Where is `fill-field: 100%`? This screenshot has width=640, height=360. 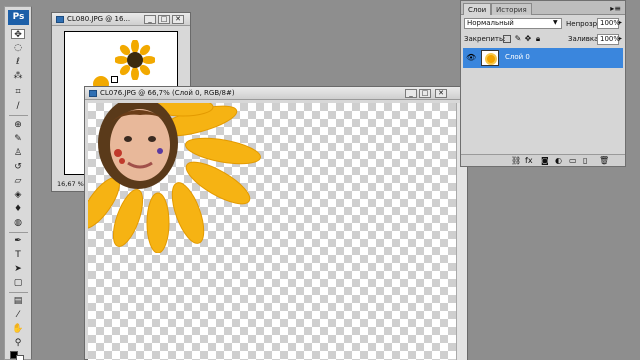
fill-field: 100% is located at coordinates (608, 39).